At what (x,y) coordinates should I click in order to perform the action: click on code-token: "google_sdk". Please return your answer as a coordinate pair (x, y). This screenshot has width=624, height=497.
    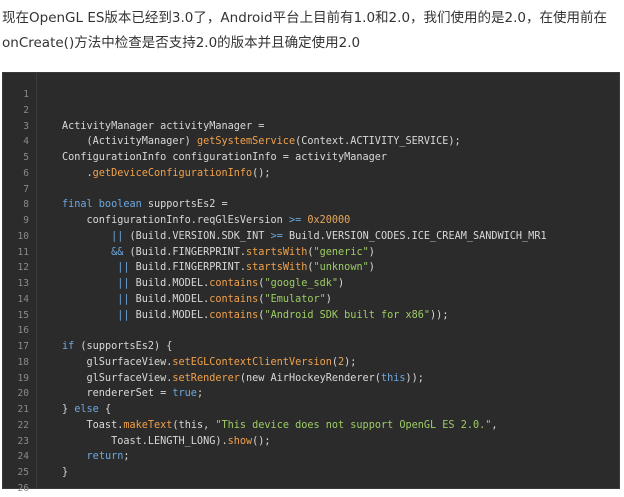
    Looking at the image, I should click on (301, 283).